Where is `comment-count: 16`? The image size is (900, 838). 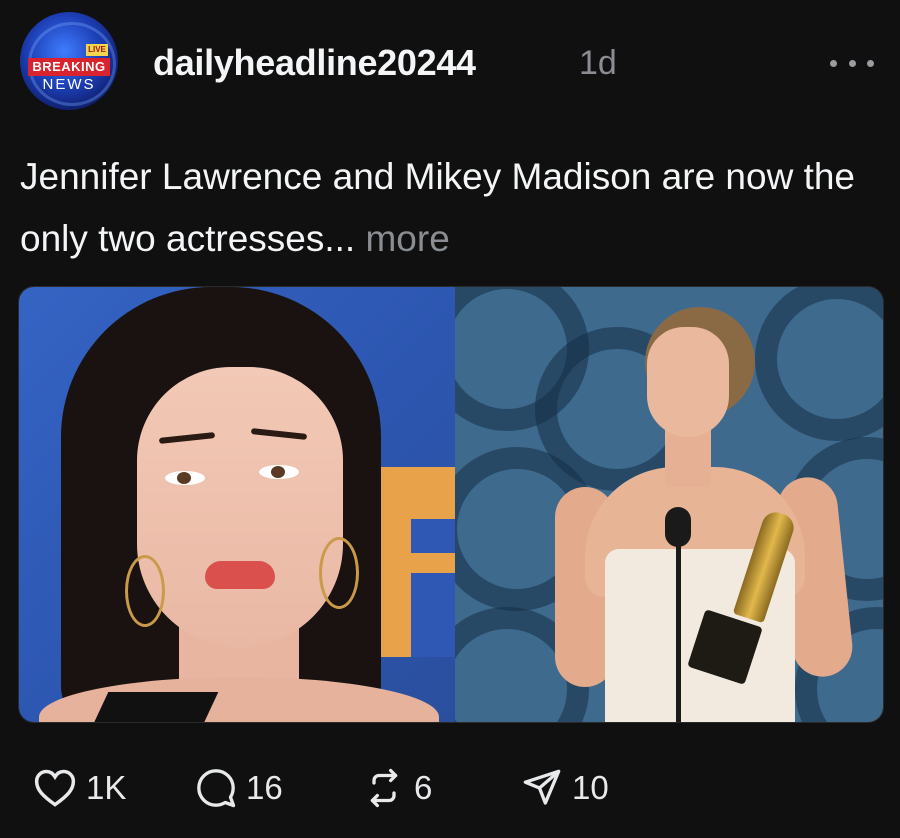 comment-count: 16 is located at coordinates (264, 787).